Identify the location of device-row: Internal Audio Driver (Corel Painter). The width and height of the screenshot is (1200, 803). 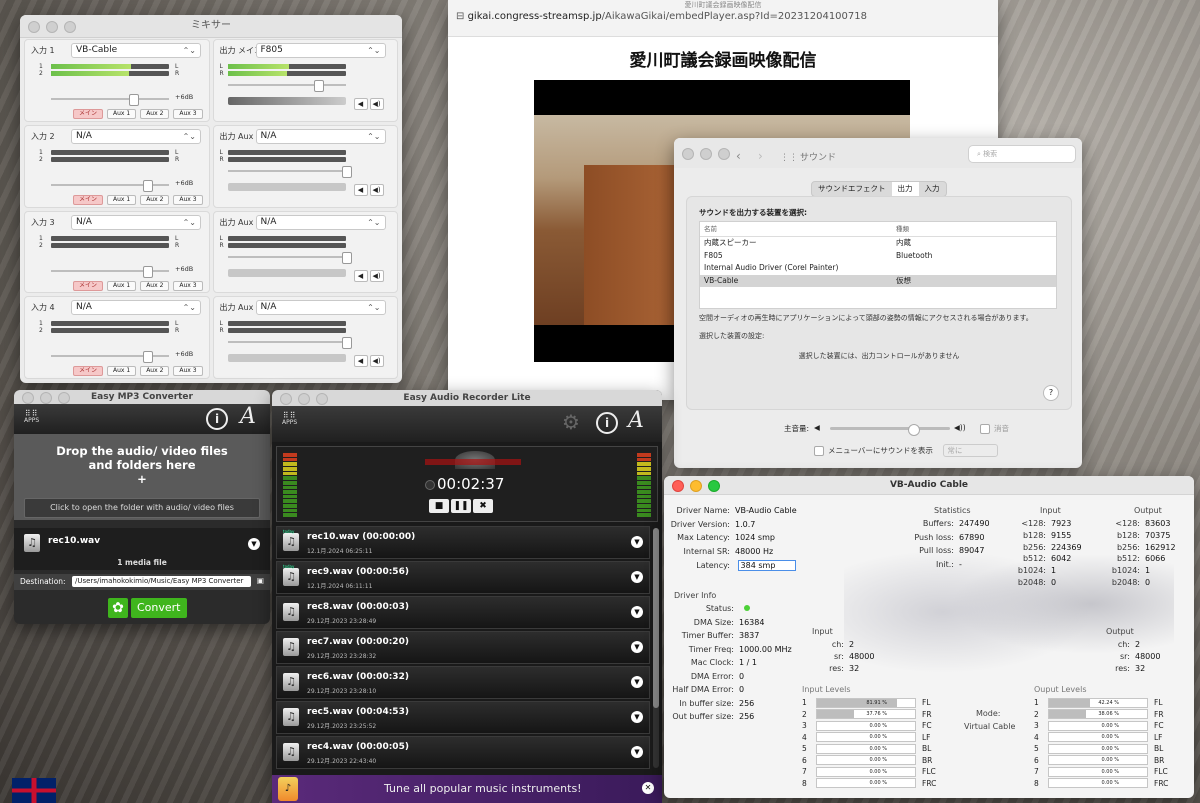
(878, 268).